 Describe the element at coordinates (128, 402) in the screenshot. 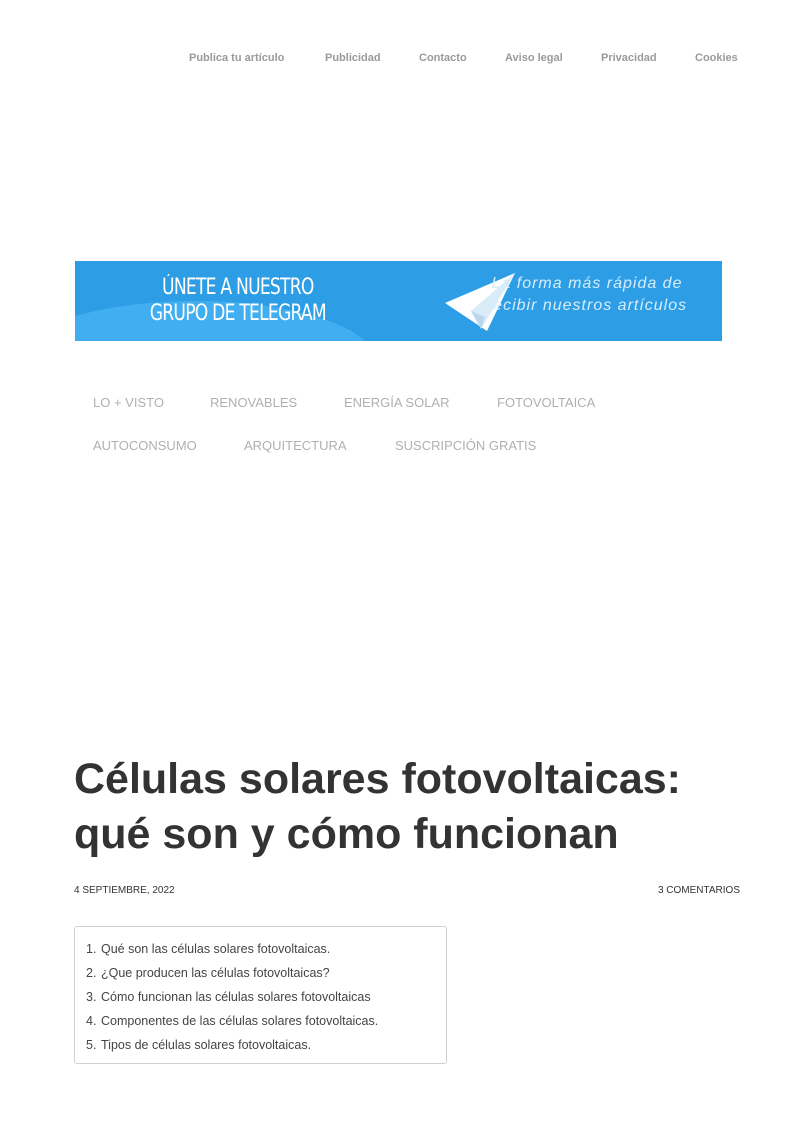

I see `main-nav-lo-mas-visto: LO + VISTO` at that location.